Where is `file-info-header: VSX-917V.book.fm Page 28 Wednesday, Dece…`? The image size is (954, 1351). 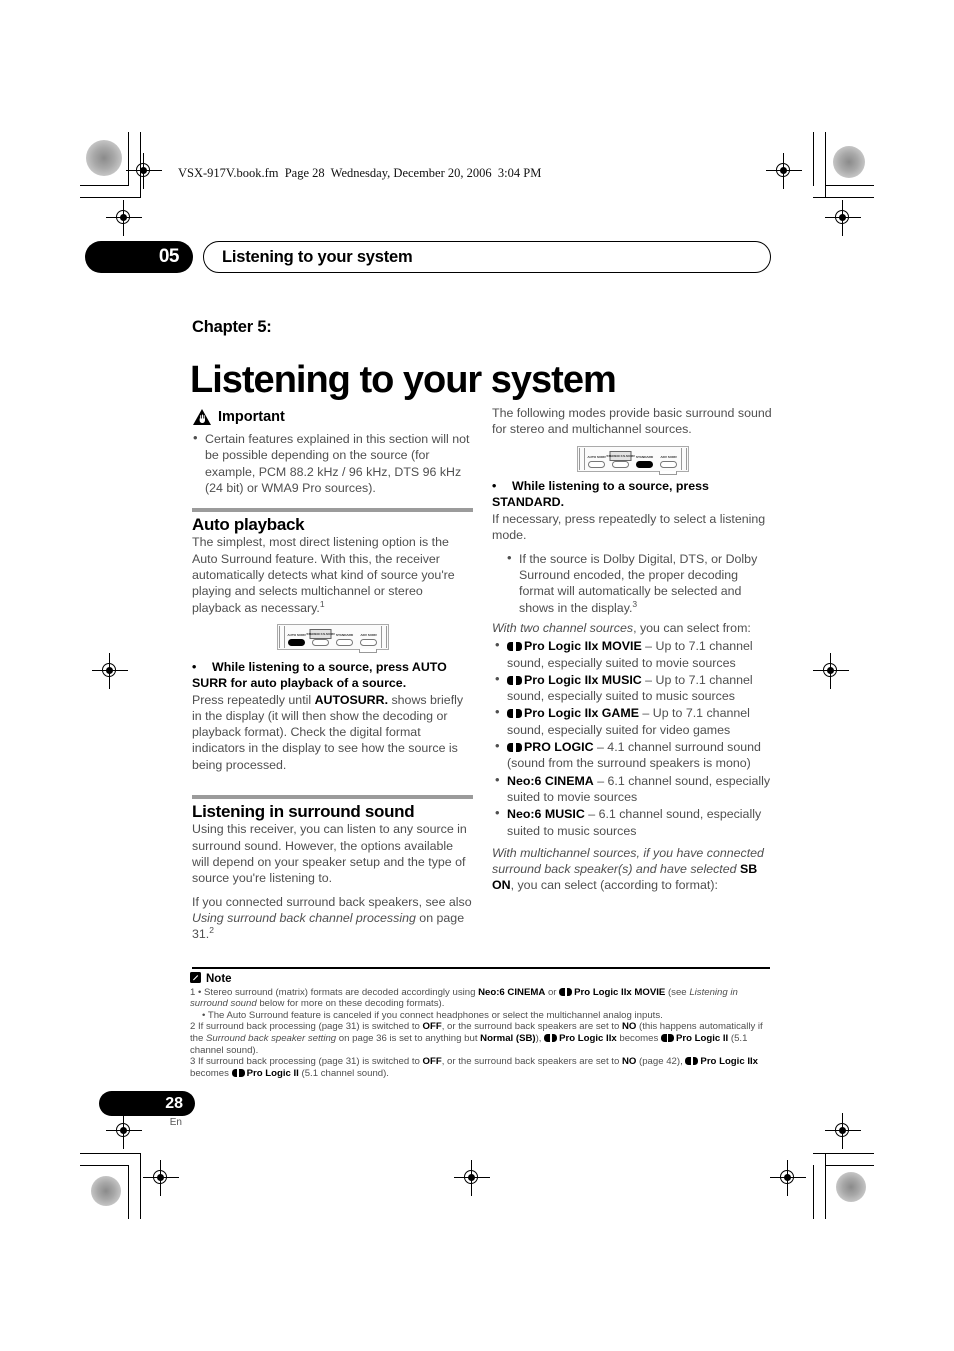
file-info-header: VSX-917V.book.fm Page 28 Wednesday, Dece… is located at coordinates (360, 173).